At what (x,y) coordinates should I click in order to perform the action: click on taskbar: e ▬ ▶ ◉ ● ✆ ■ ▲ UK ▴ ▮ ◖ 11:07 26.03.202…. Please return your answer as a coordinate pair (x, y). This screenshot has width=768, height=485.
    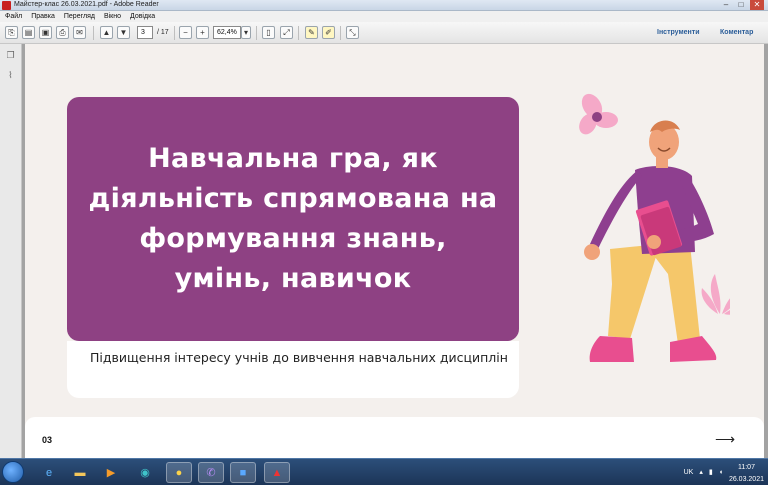
    Looking at the image, I should click on (384, 471).